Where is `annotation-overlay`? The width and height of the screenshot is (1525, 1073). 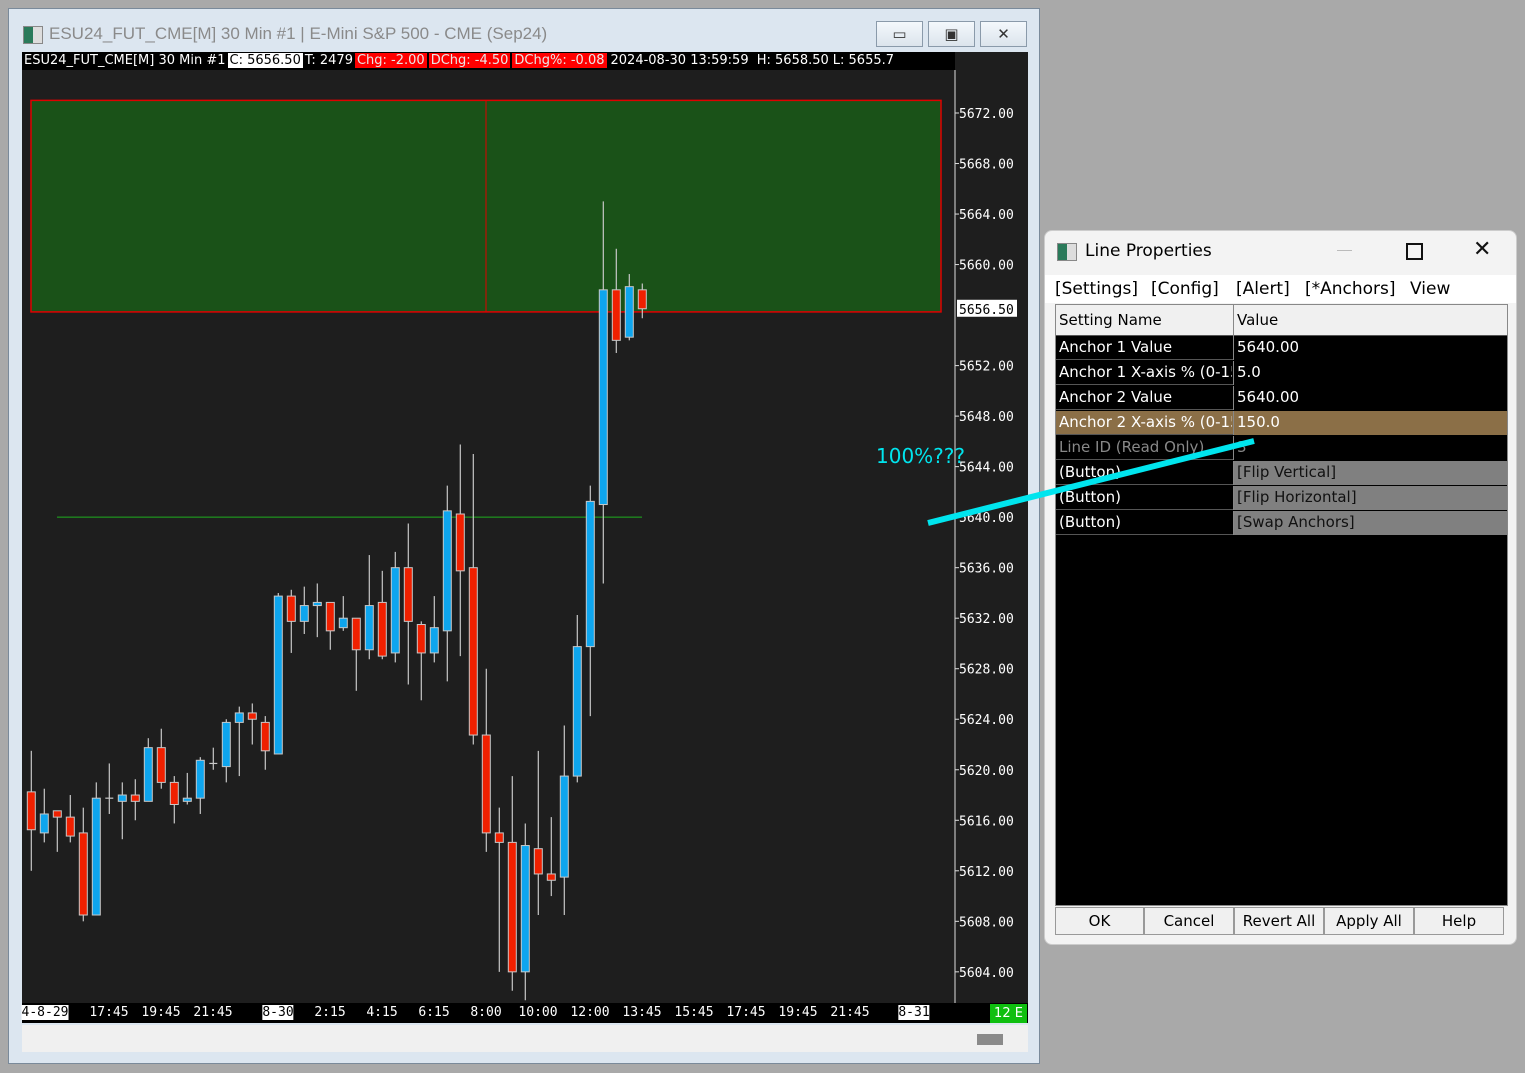
annotation-overlay is located at coordinates (1091, 482).